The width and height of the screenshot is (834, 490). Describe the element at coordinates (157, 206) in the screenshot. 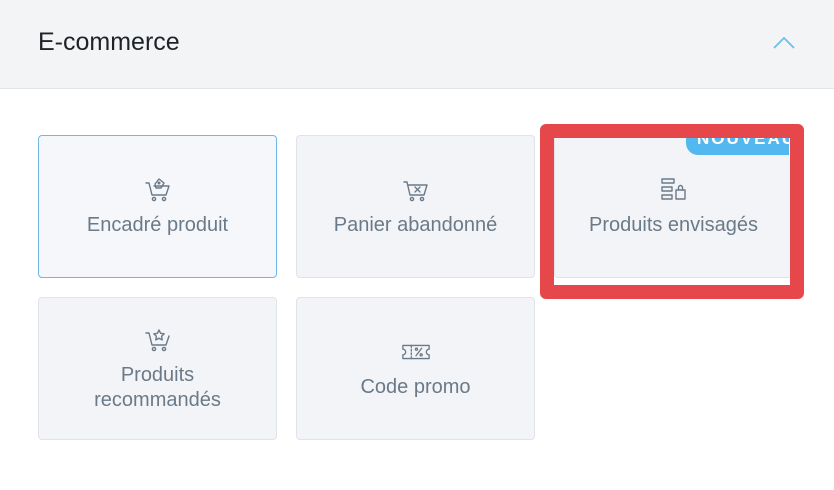

I see `block-card-encadre-produit: Encadré produit` at that location.